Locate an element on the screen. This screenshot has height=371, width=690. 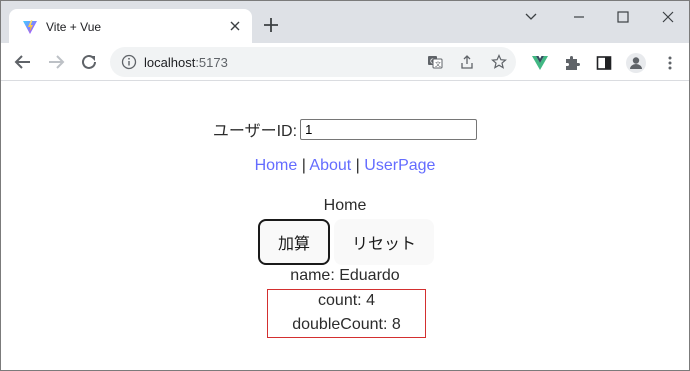
translate-icon: G文 is located at coordinates (435, 62).